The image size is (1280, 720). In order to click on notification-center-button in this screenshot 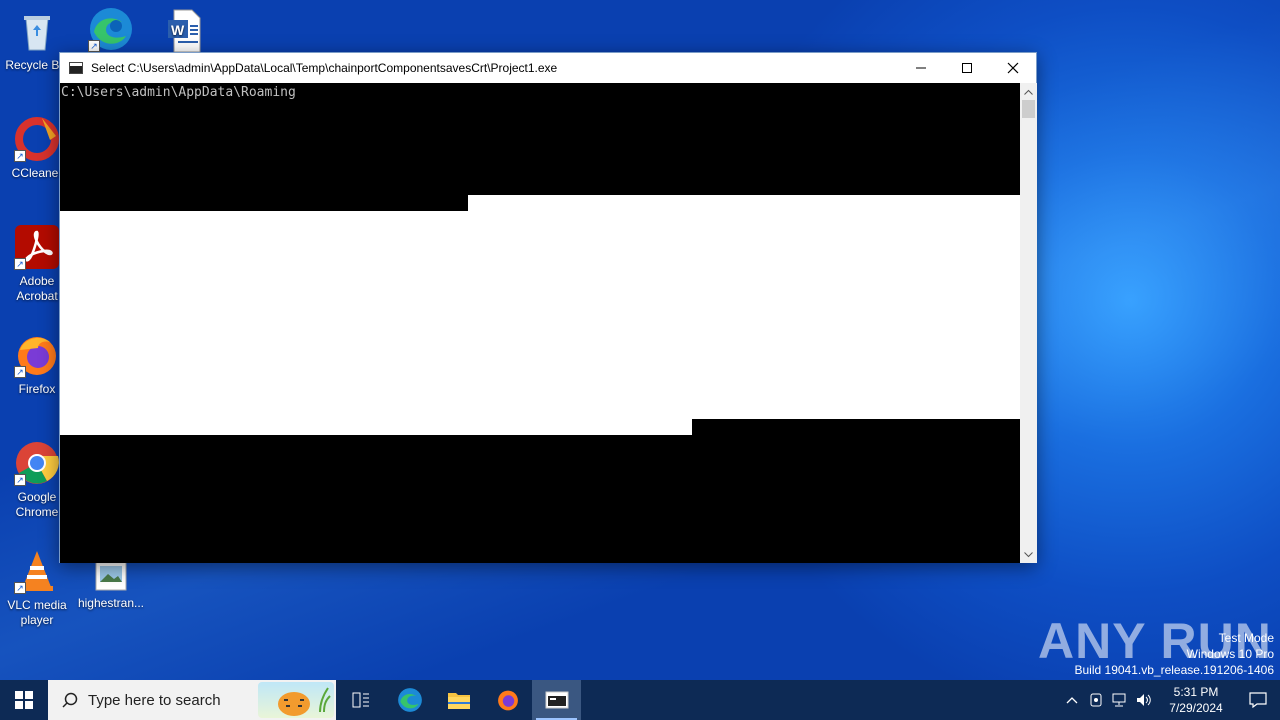, I will do `click(1258, 700)`.